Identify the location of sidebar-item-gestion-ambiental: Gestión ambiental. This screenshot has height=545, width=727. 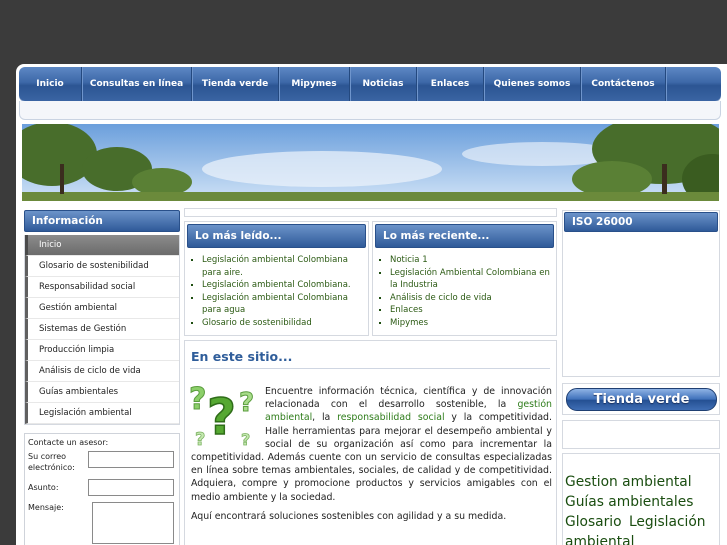
(102, 308).